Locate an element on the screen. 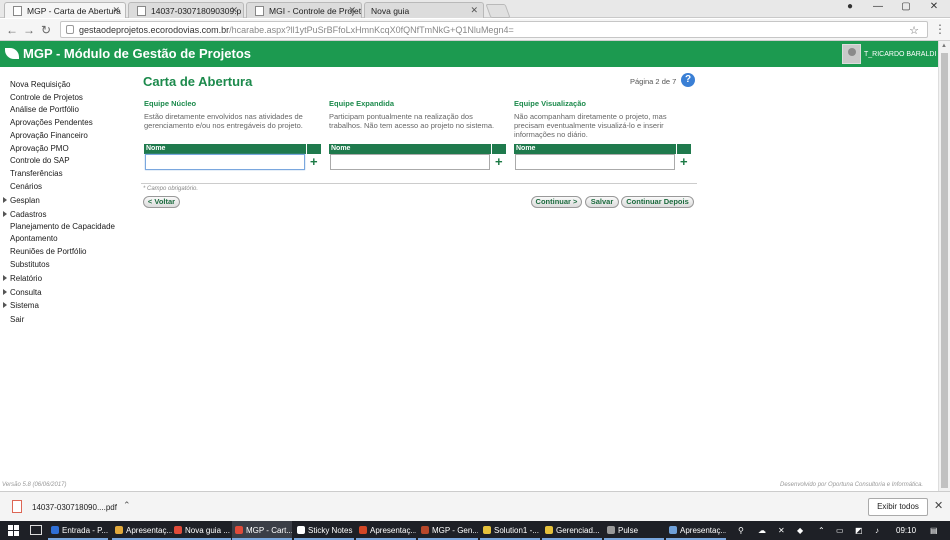  notifications-icon: ▤ is located at coordinates (934, 530).